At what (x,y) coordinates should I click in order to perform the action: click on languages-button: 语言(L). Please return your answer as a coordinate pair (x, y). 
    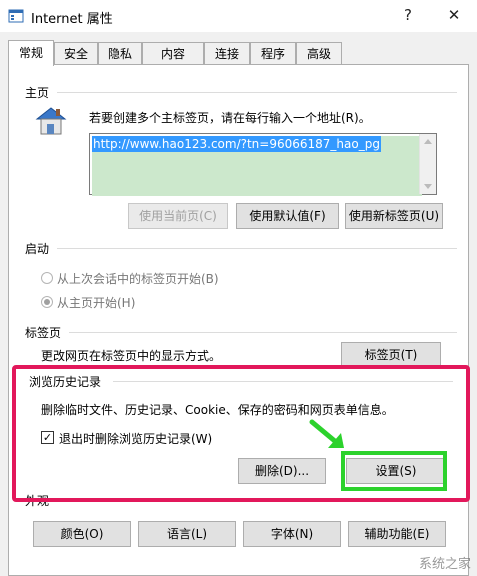
    Looking at the image, I should click on (187, 534).